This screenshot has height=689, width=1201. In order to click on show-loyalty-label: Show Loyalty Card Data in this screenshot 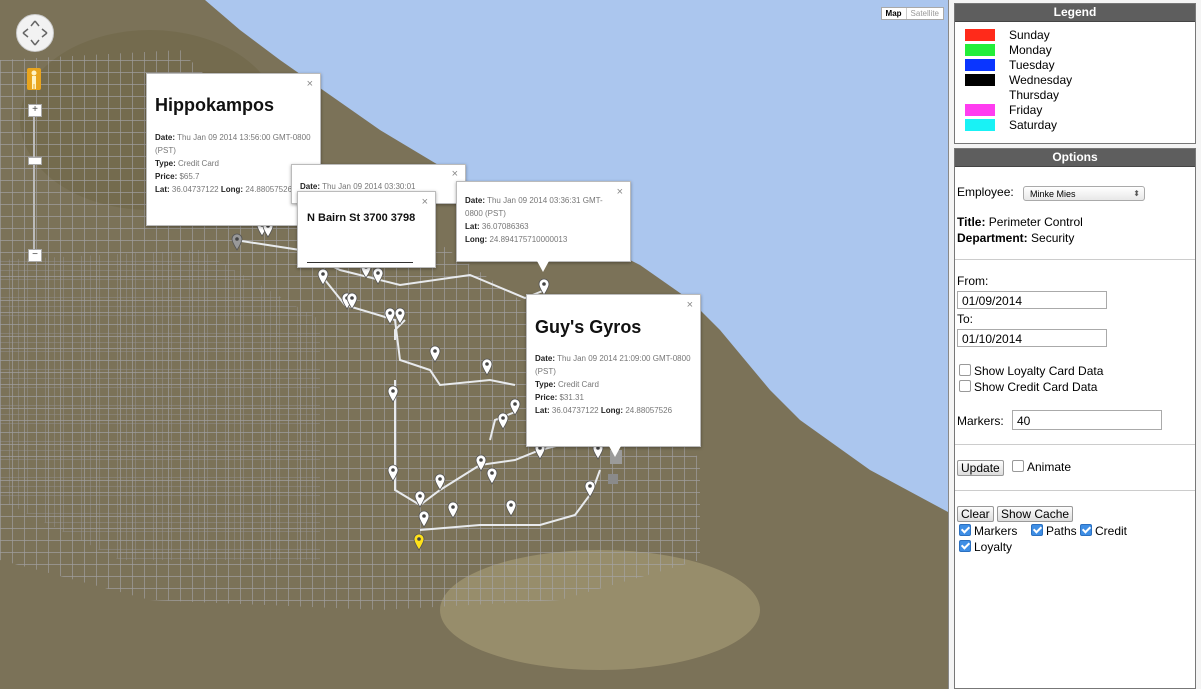, I will do `click(1039, 371)`.